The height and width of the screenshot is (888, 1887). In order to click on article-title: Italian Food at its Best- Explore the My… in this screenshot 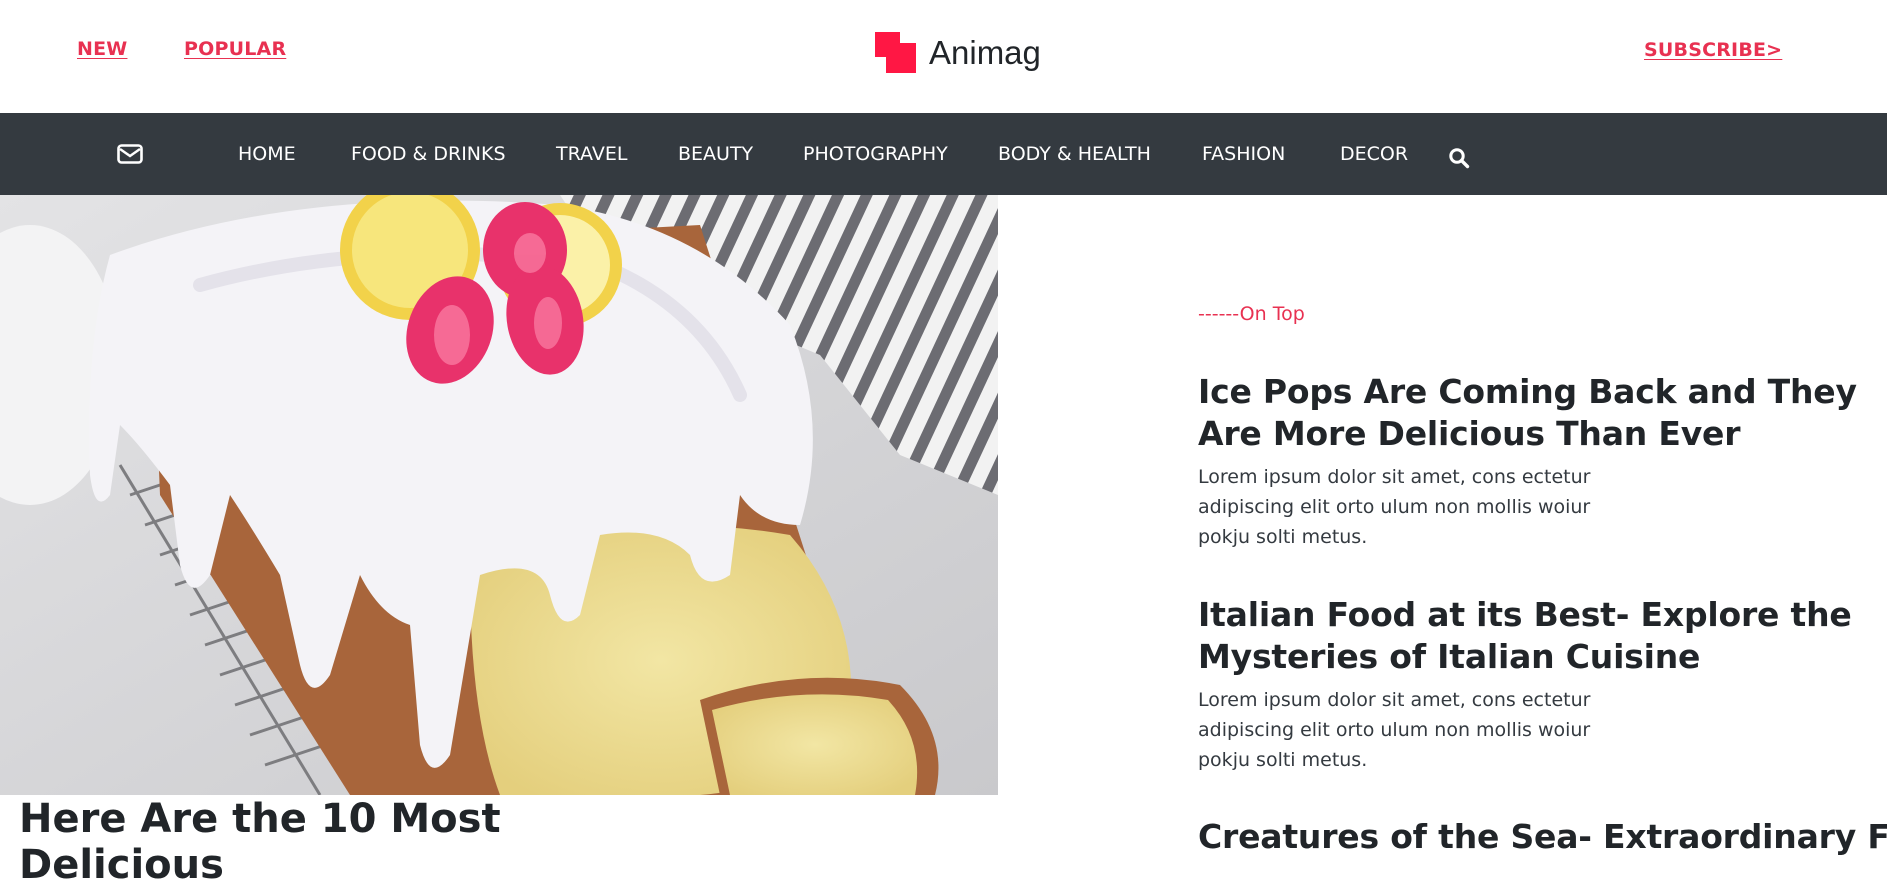, I will do `click(1542, 636)`.